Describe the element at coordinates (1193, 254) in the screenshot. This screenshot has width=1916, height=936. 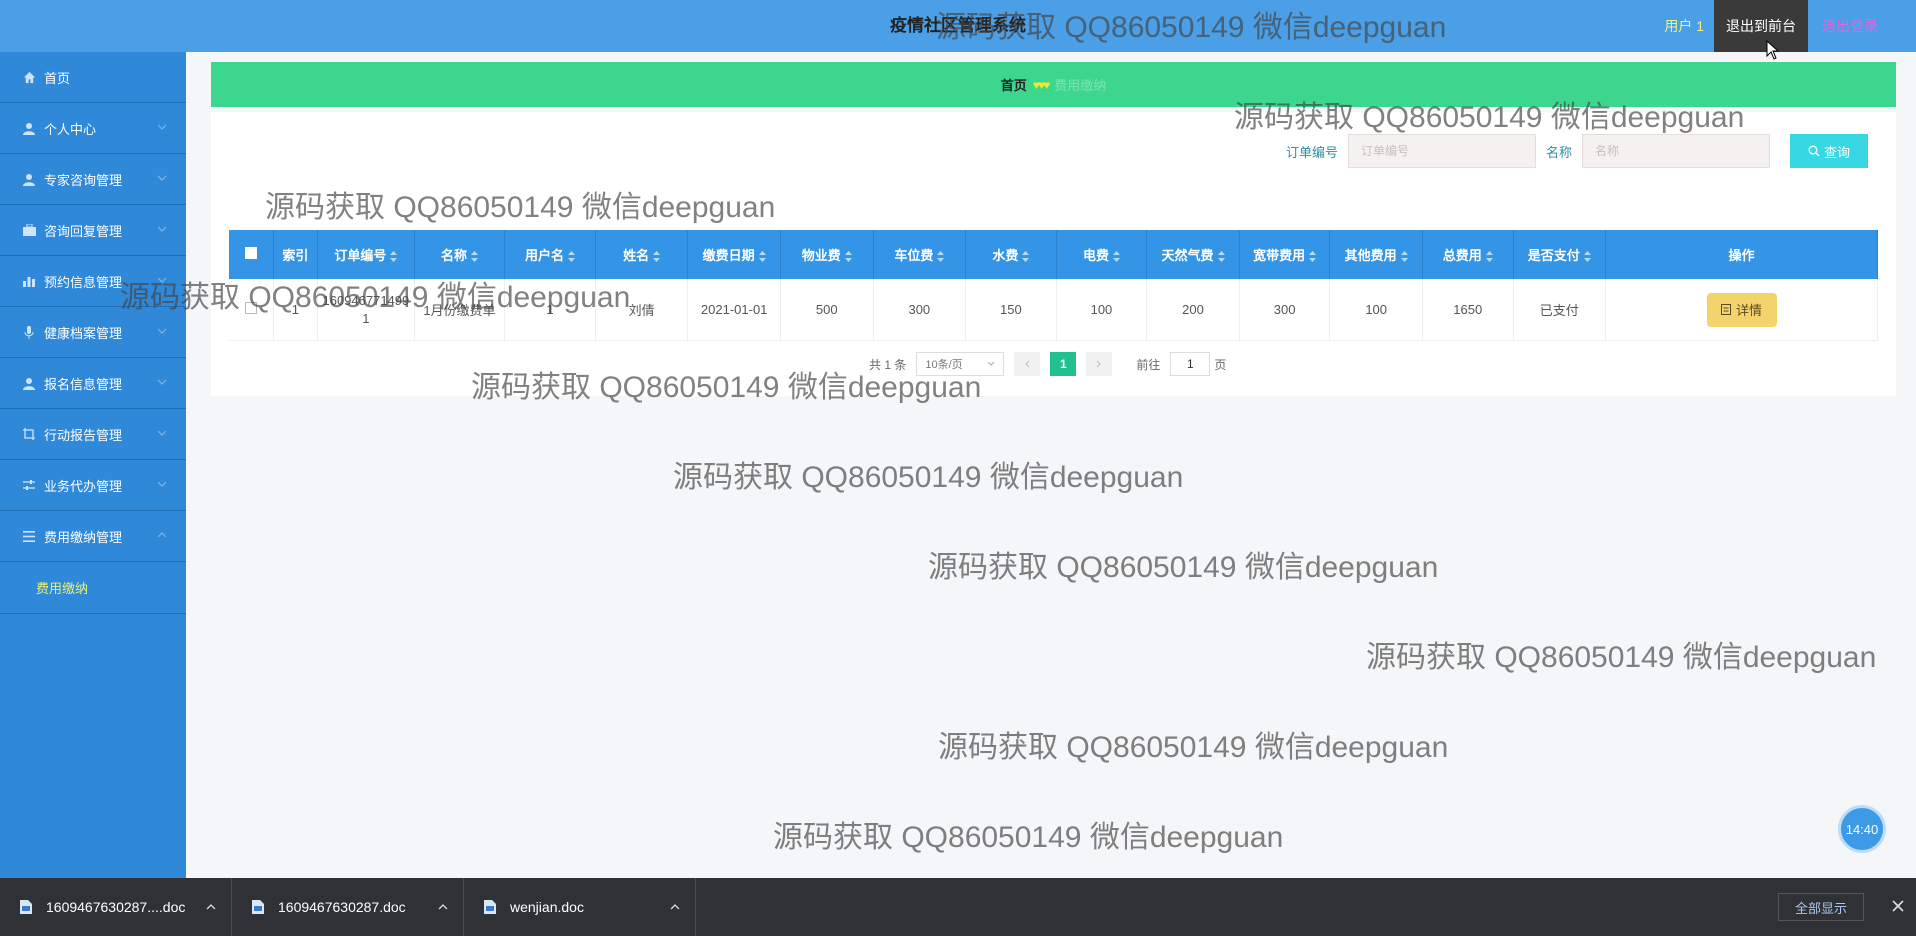
I see `column-header: 天然气费` at that location.